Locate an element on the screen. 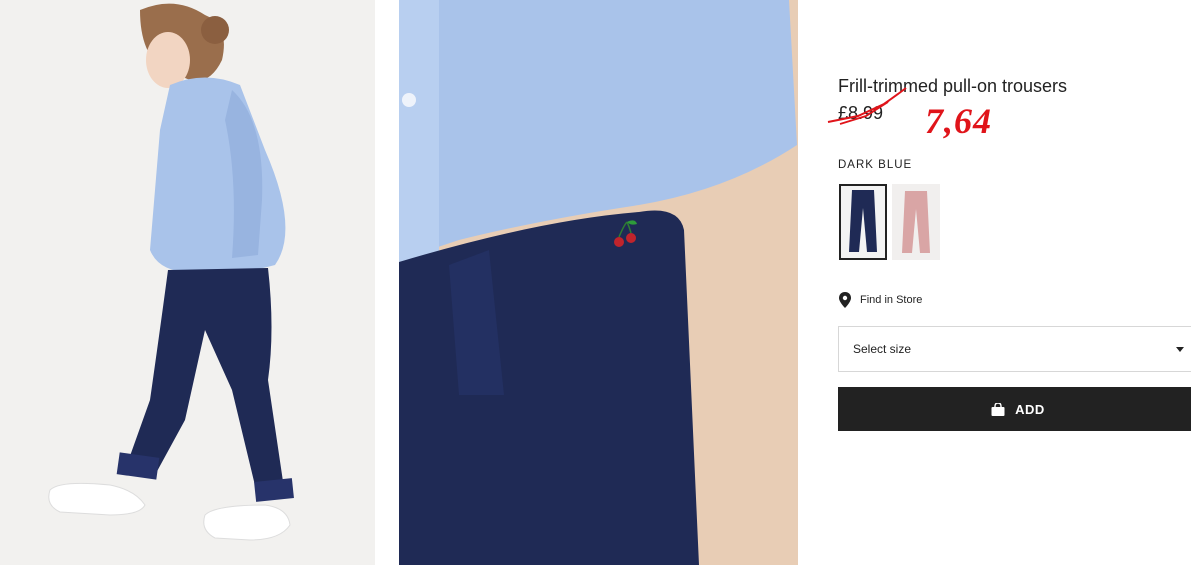  swatch-pink is located at coordinates (916, 222).